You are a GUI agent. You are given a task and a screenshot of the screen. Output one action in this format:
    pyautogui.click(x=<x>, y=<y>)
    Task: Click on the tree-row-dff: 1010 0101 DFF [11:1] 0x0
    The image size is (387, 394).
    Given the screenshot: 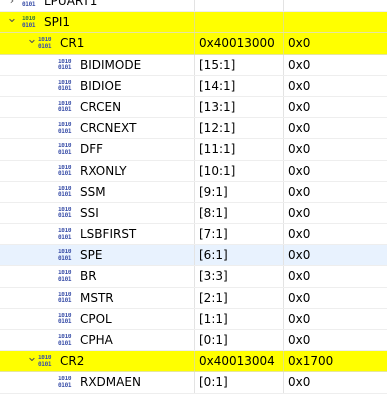 What is the action you would take?
    pyautogui.click(x=193, y=150)
    